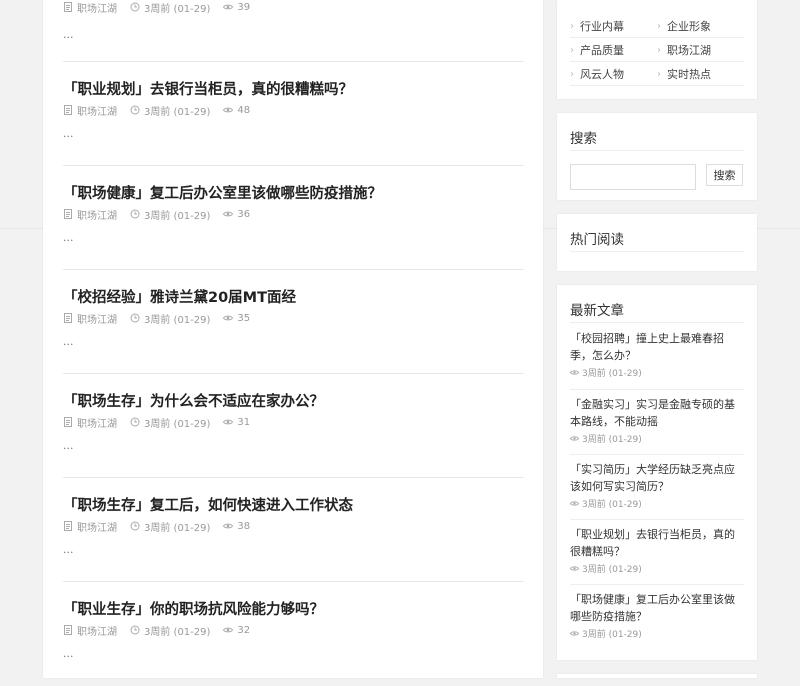 The image size is (800, 686). What do you see at coordinates (724, 175) in the screenshot?
I see `search-button: 搜索` at bounding box center [724, 175].